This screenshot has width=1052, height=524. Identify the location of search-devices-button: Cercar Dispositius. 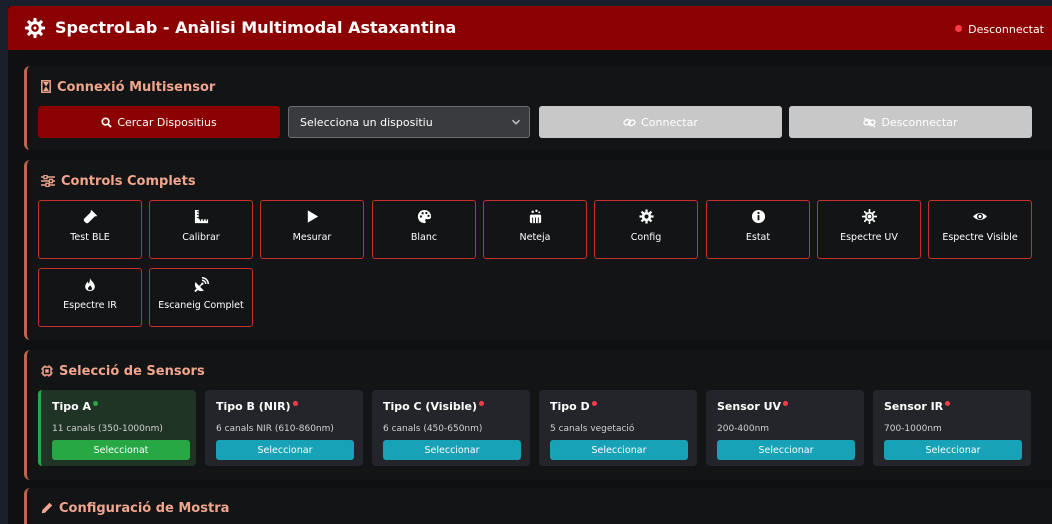
(159, 122).